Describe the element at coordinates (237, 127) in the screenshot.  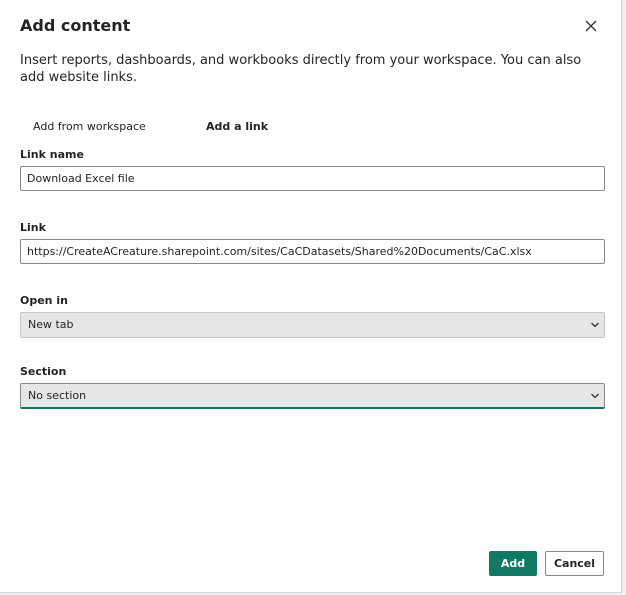
I see `tab-add-a-link: Add a link` at that location.